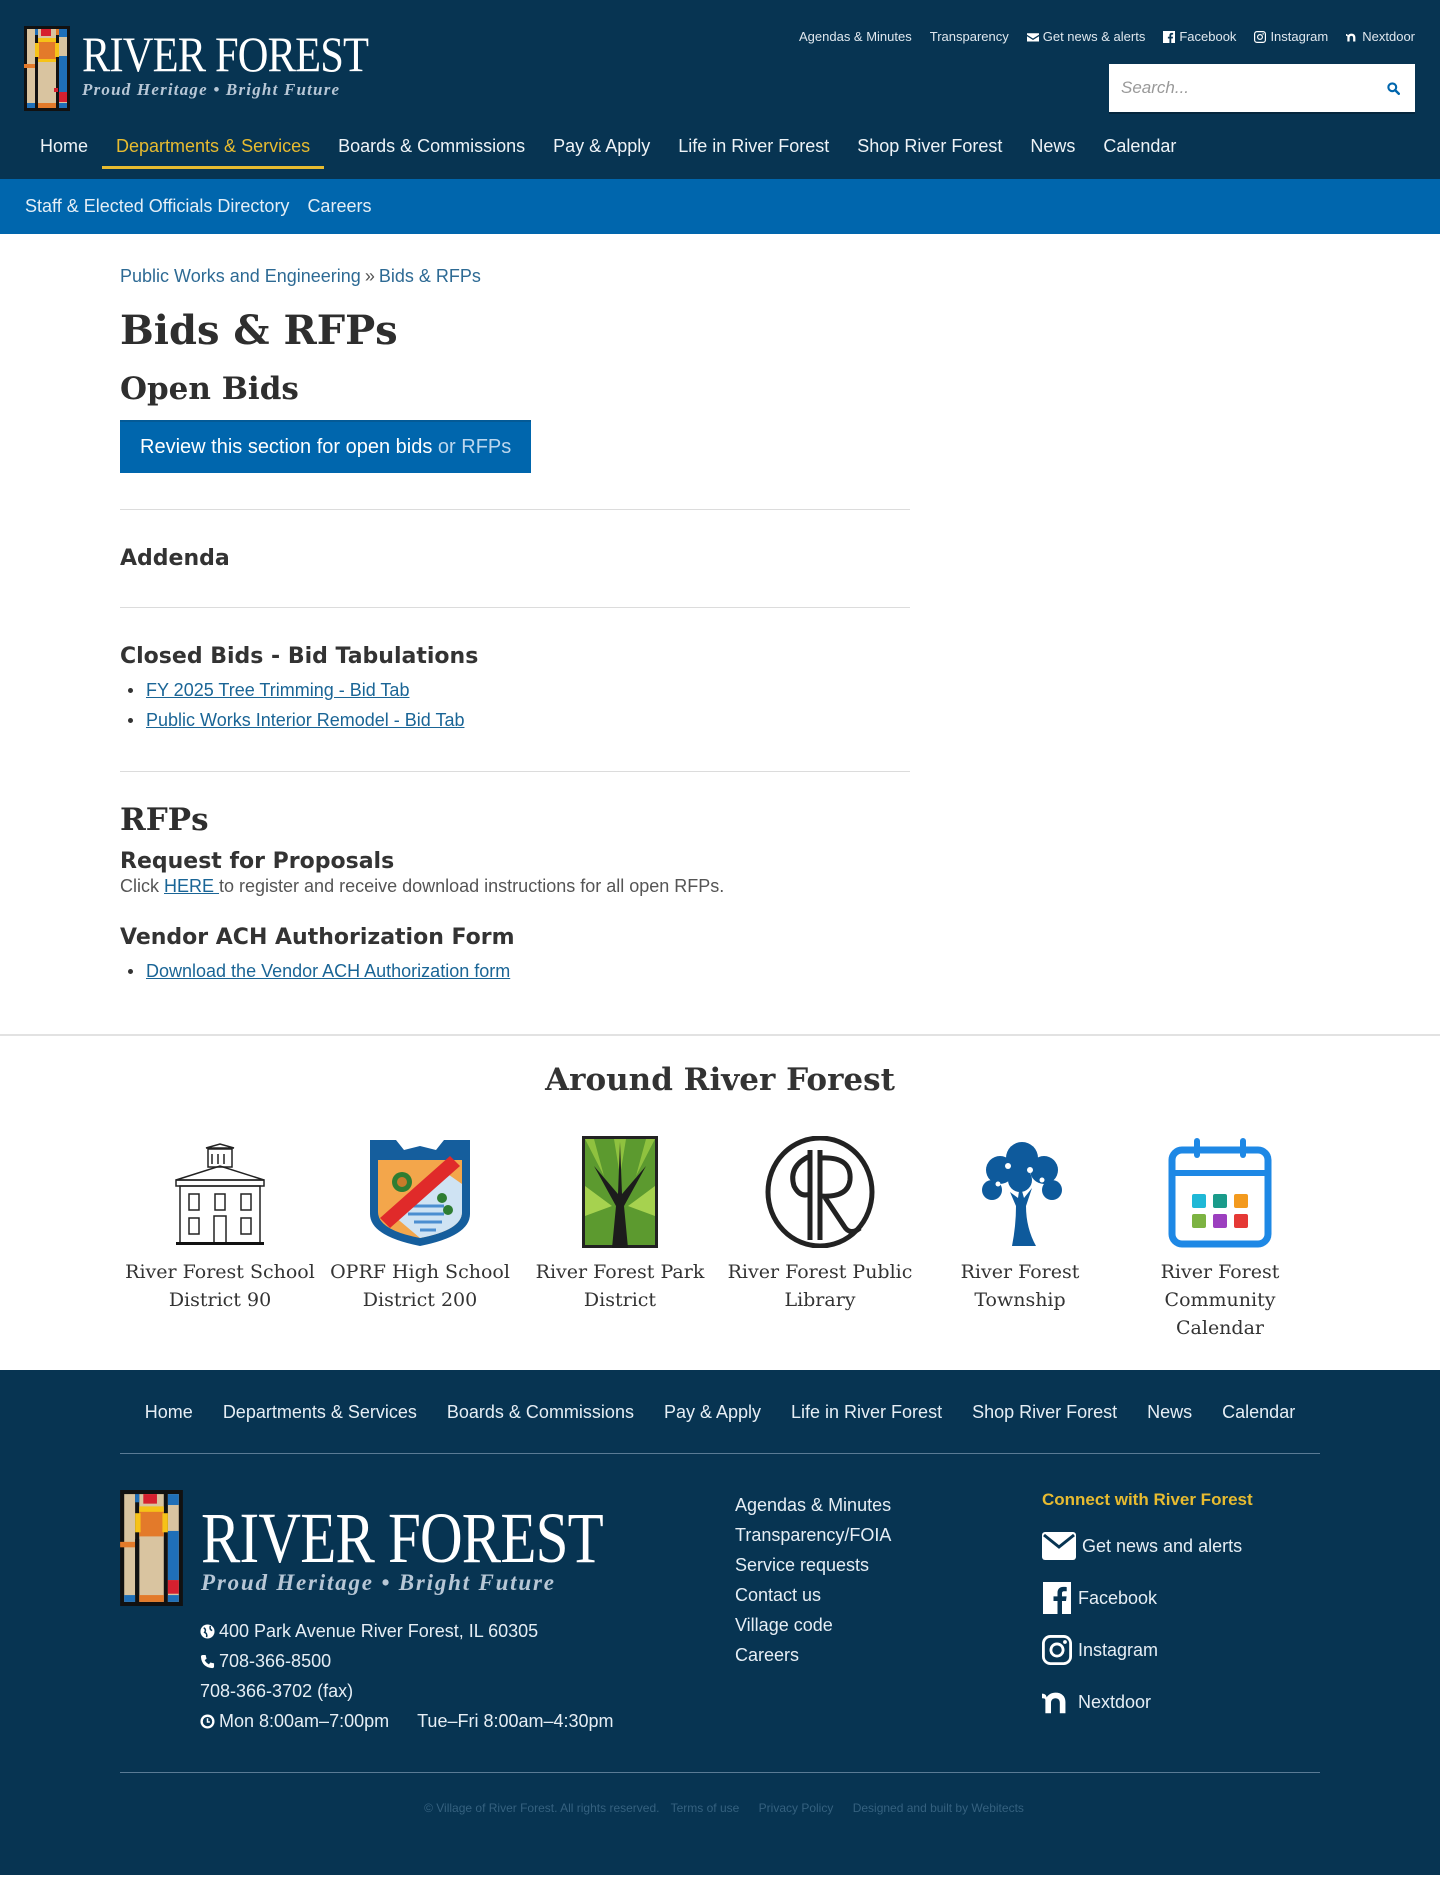  What do you see at coordinates (519, 720) in the screenshot?
I see `list-item: Public Works Interior Remodel - Bid Tab` at bounding box center [519, 720].